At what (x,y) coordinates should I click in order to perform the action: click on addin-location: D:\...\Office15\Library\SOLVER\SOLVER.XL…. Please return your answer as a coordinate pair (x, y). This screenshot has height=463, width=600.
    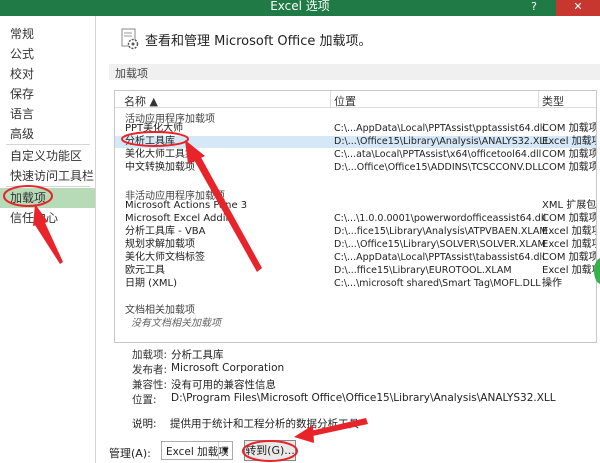
    Looking at the image, I should click on (440, 244).